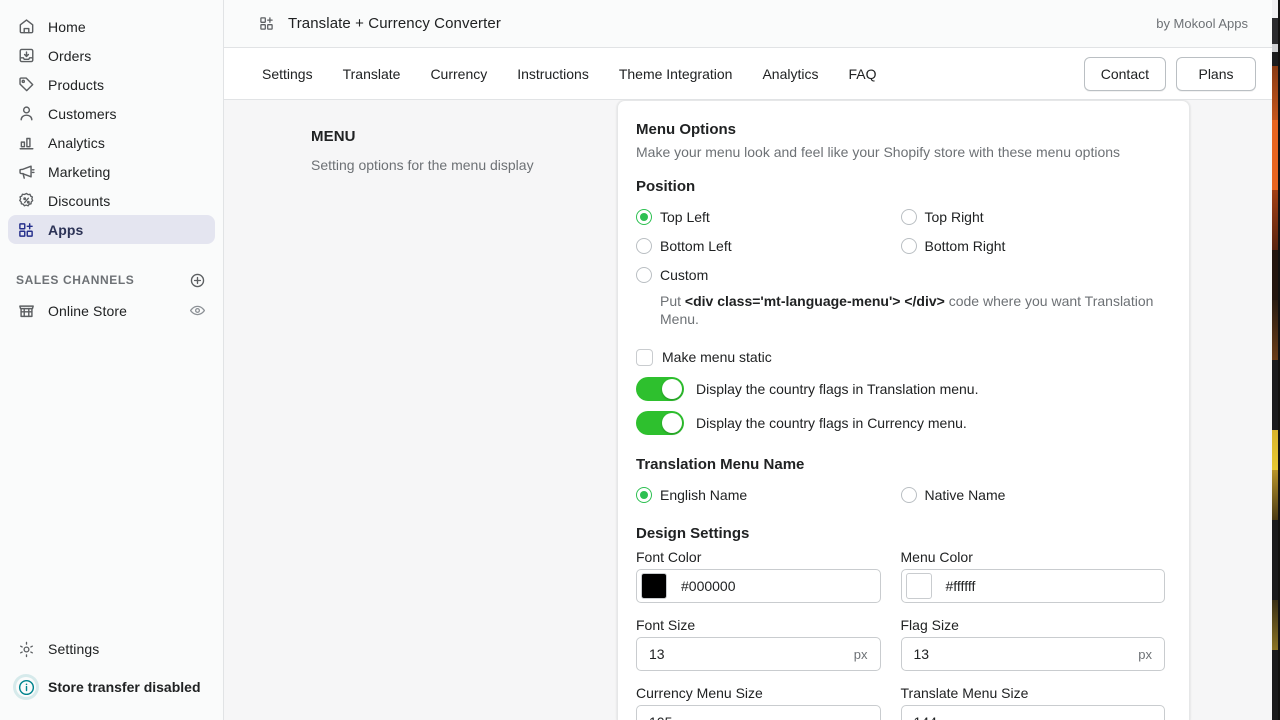 Image resolution: width=1280 pixels, height=720 pixels. Describe the element at coordinates (1276, 360) in the screenshot. I see `background-window-sliver` at that location.